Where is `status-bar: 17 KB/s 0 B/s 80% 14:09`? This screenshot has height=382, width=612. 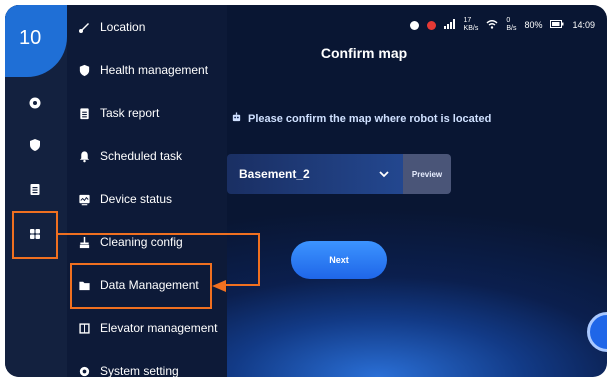 status-bar: 17 KB/s 0 B/s 80% 14:09 is located at coordinates (502, 25).